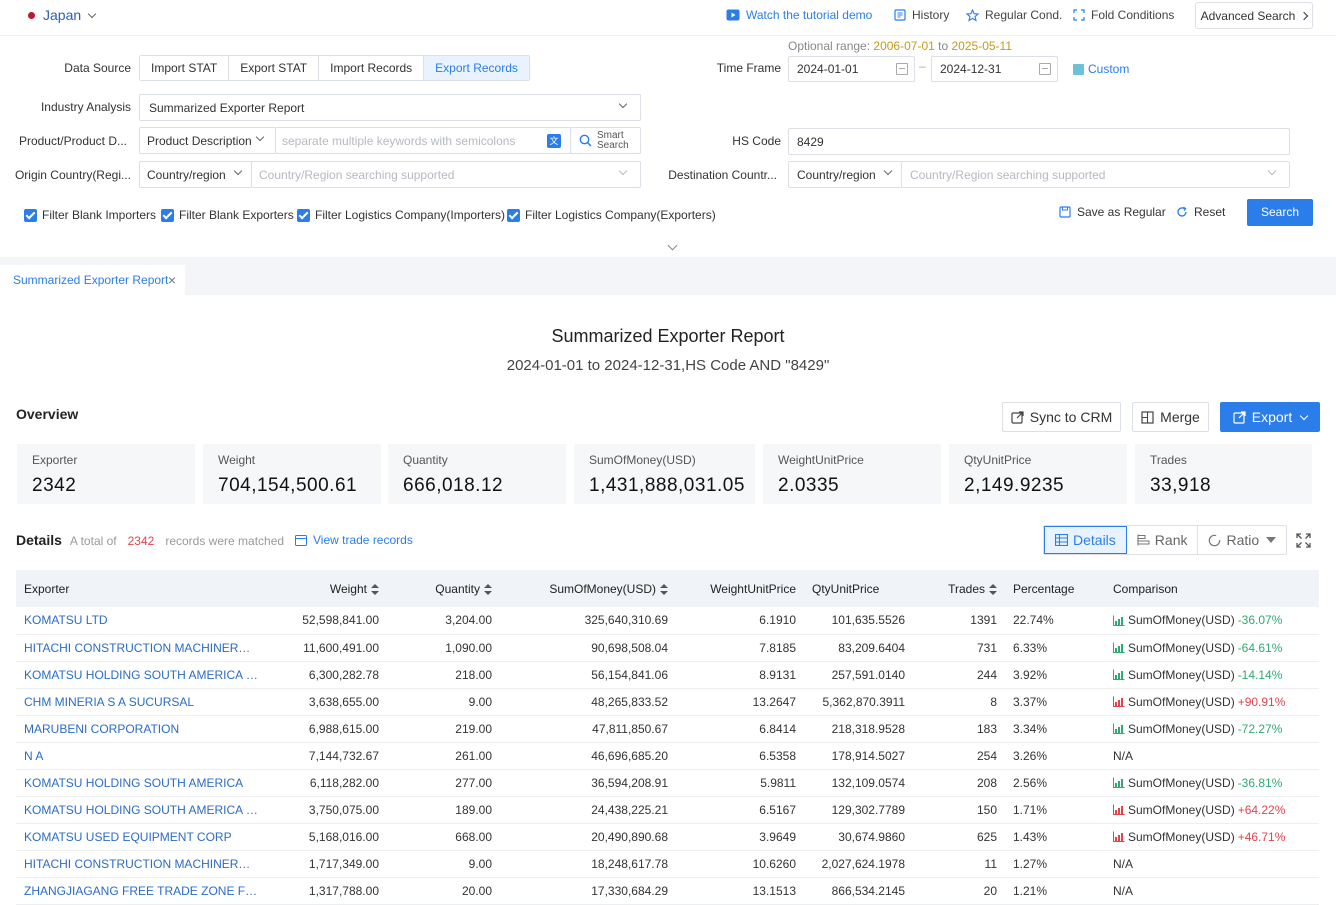  What do you see at coordinates (1304, 15) in the screenshot?
I see `chevron-right-icon` at bounding box center [1304, 15].